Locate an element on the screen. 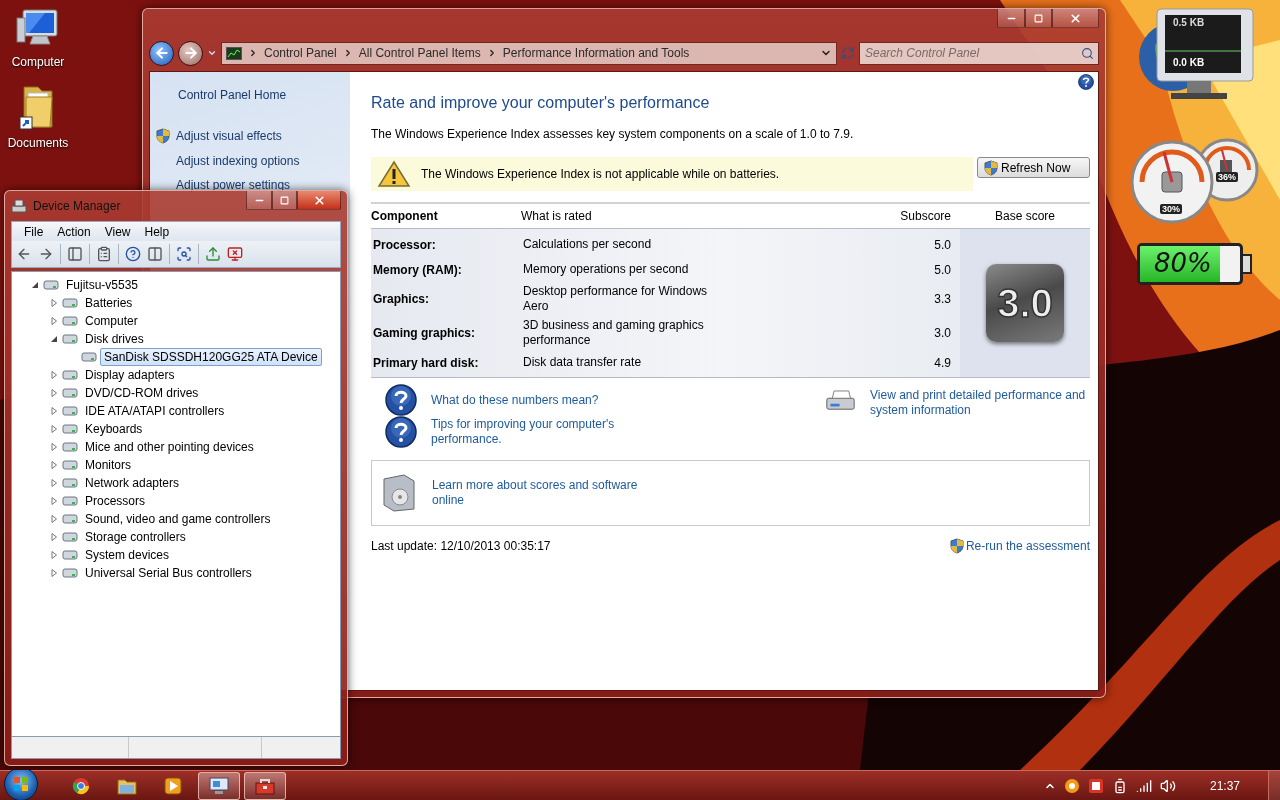 The image size is (1280, 800). ring-icon is located at coordinates (1071, 785).